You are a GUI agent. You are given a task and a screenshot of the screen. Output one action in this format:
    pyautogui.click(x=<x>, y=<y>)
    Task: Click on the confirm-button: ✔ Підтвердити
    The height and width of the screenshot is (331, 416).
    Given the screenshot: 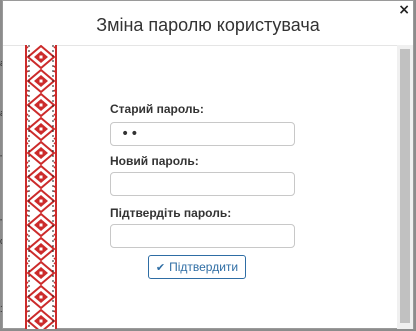 What is the action you would take?
    pyautogui.click(x=197, y=267)
    